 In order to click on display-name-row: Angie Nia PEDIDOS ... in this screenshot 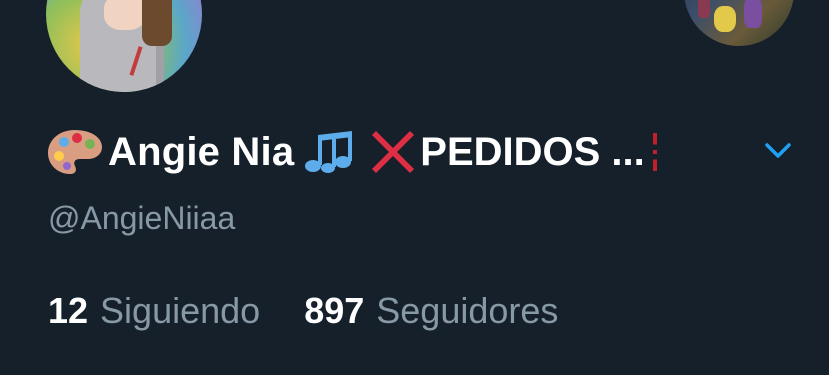, I will do `click(391, 152)`.